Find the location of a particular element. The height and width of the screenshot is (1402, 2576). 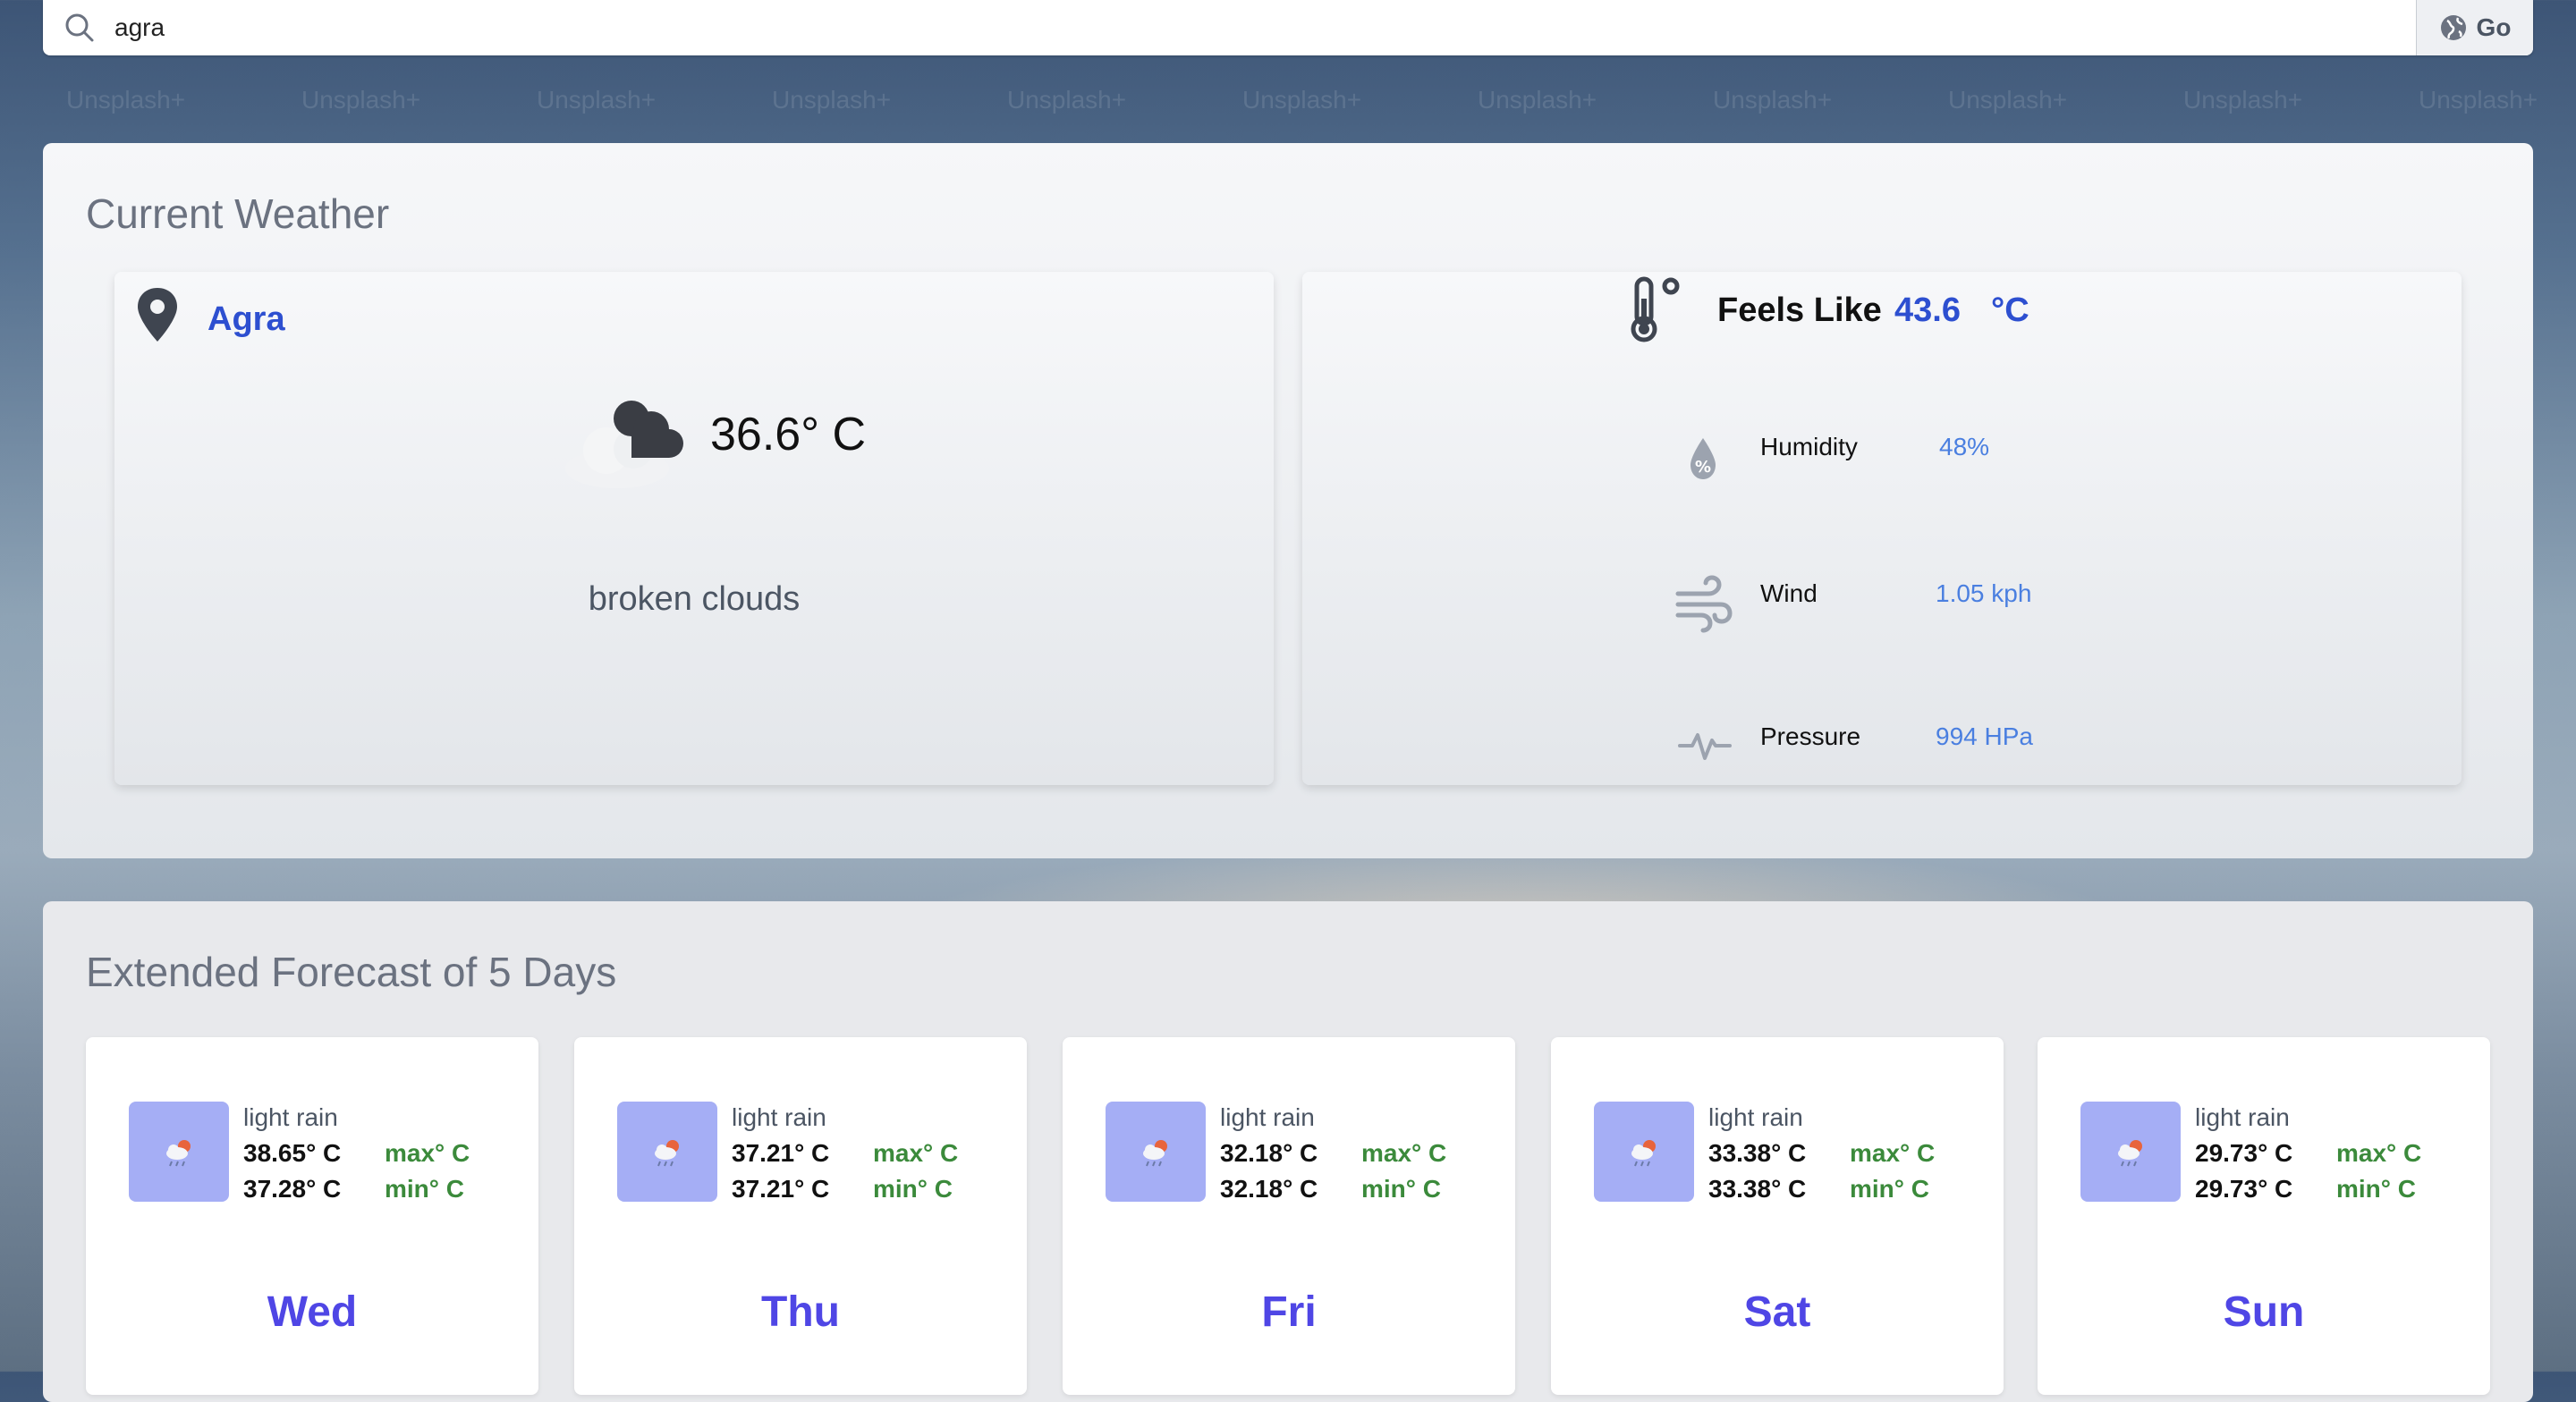

current-weather-title: Current Weather is located at coordinates (238, 213).